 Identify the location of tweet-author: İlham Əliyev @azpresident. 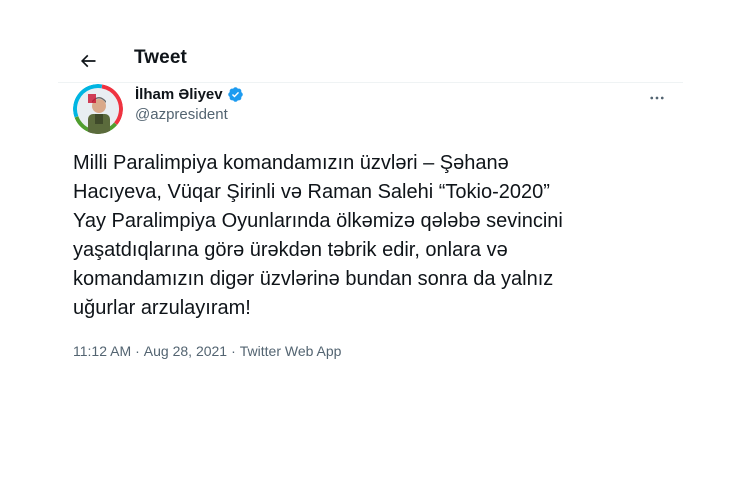
(189, 104).